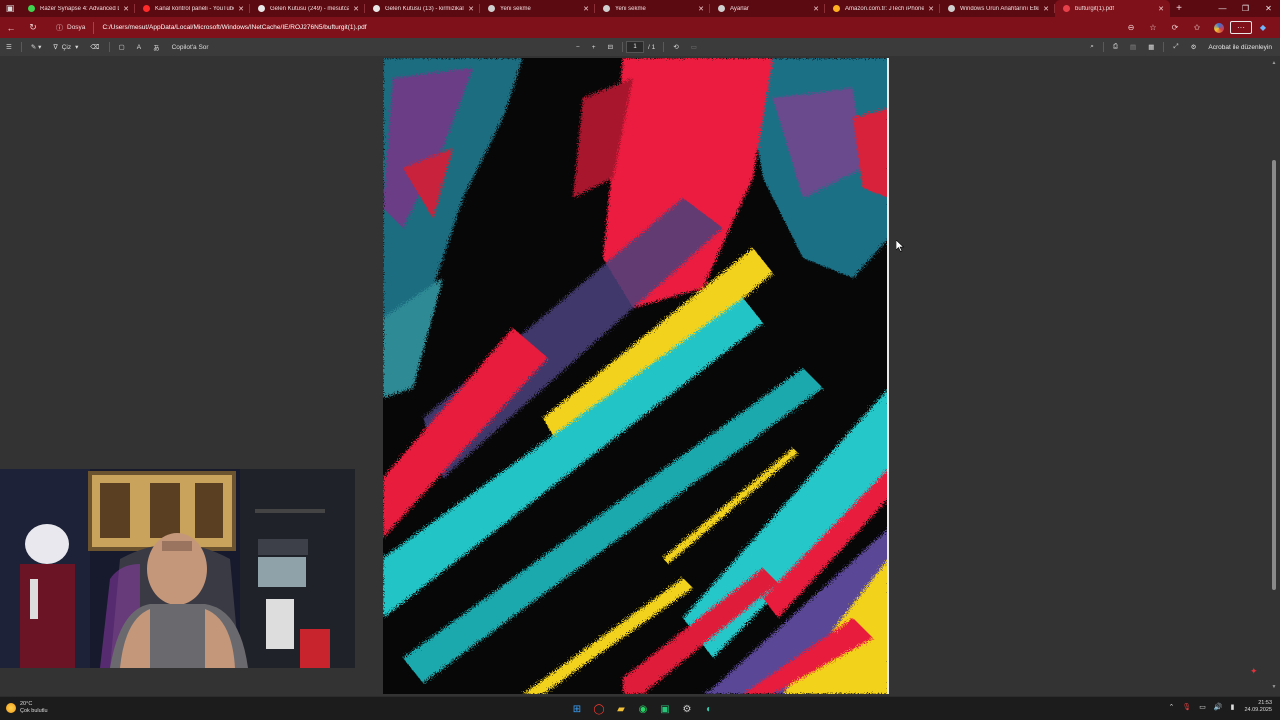 This screenshot has width=1280, height=720. What do you see at coordinates (1268, 8) in the screenshot?
I see `close-window-icon: ✕` at bounding box center [1268, 8].